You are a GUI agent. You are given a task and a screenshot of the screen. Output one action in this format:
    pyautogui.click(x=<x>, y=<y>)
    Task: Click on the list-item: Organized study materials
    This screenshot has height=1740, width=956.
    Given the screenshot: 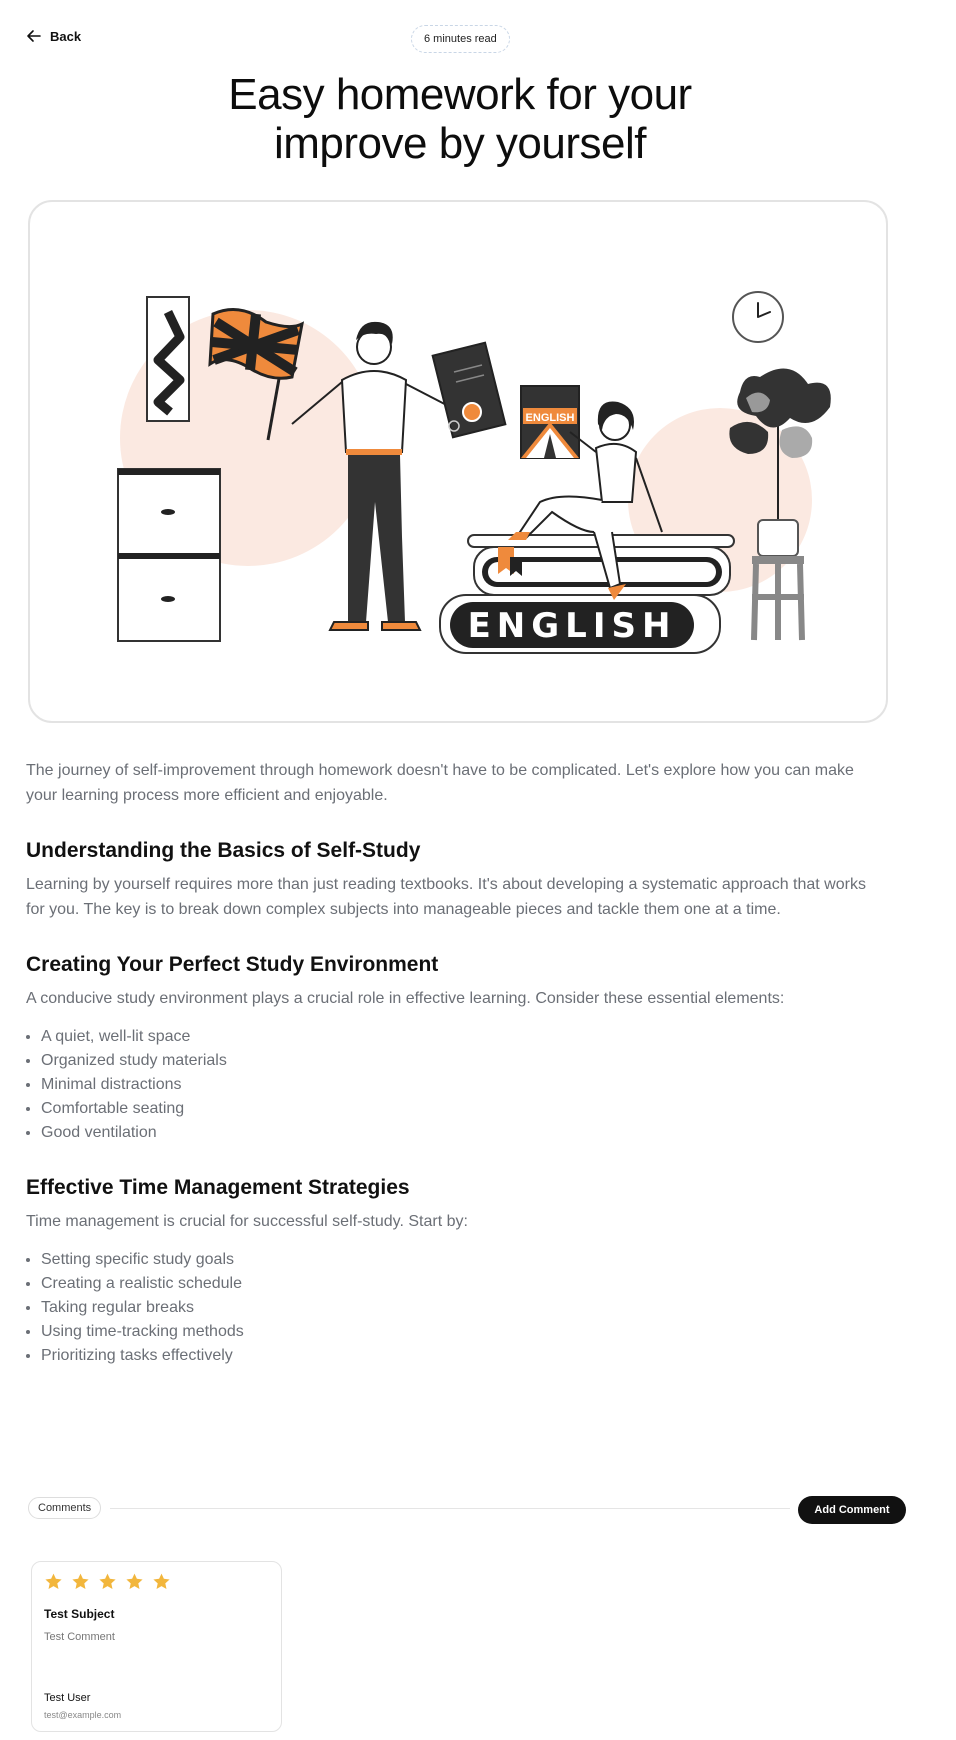 What is the action you would take?
    pyautogui.click(x=463, y=1061)
    